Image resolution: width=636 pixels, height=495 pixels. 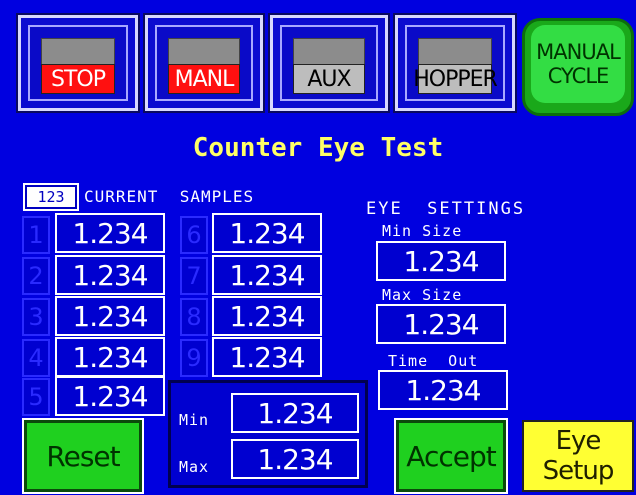 I want to click on aux-label: AUX, so click(x=329, y=79).